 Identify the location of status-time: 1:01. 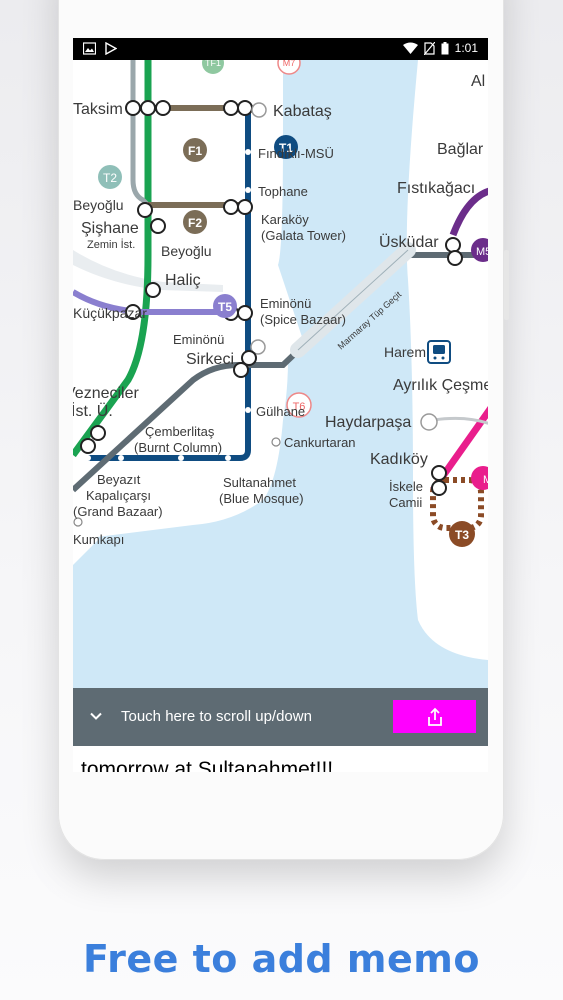
(466, 48).